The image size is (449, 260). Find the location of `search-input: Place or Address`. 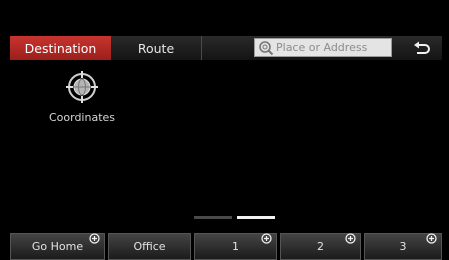

search-input: Place or Address is located at coordinates (323, 47).